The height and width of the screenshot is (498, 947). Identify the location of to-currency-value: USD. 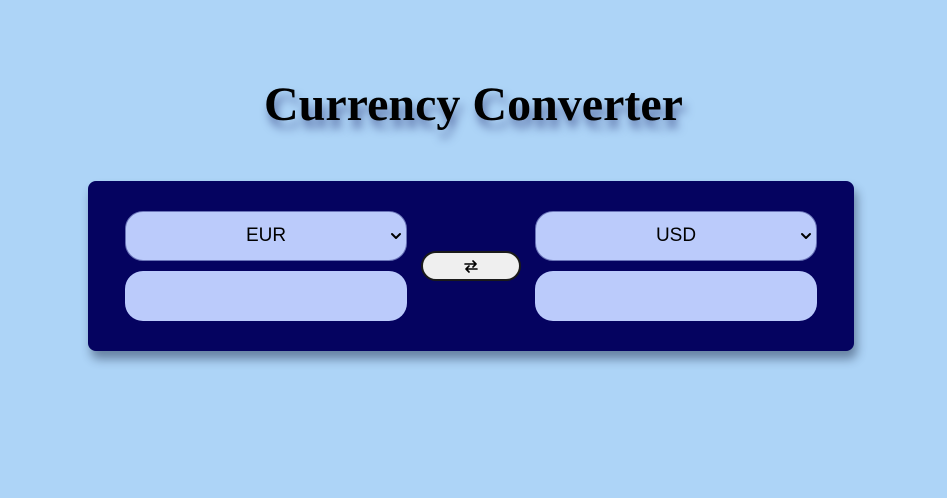
(676, 235).